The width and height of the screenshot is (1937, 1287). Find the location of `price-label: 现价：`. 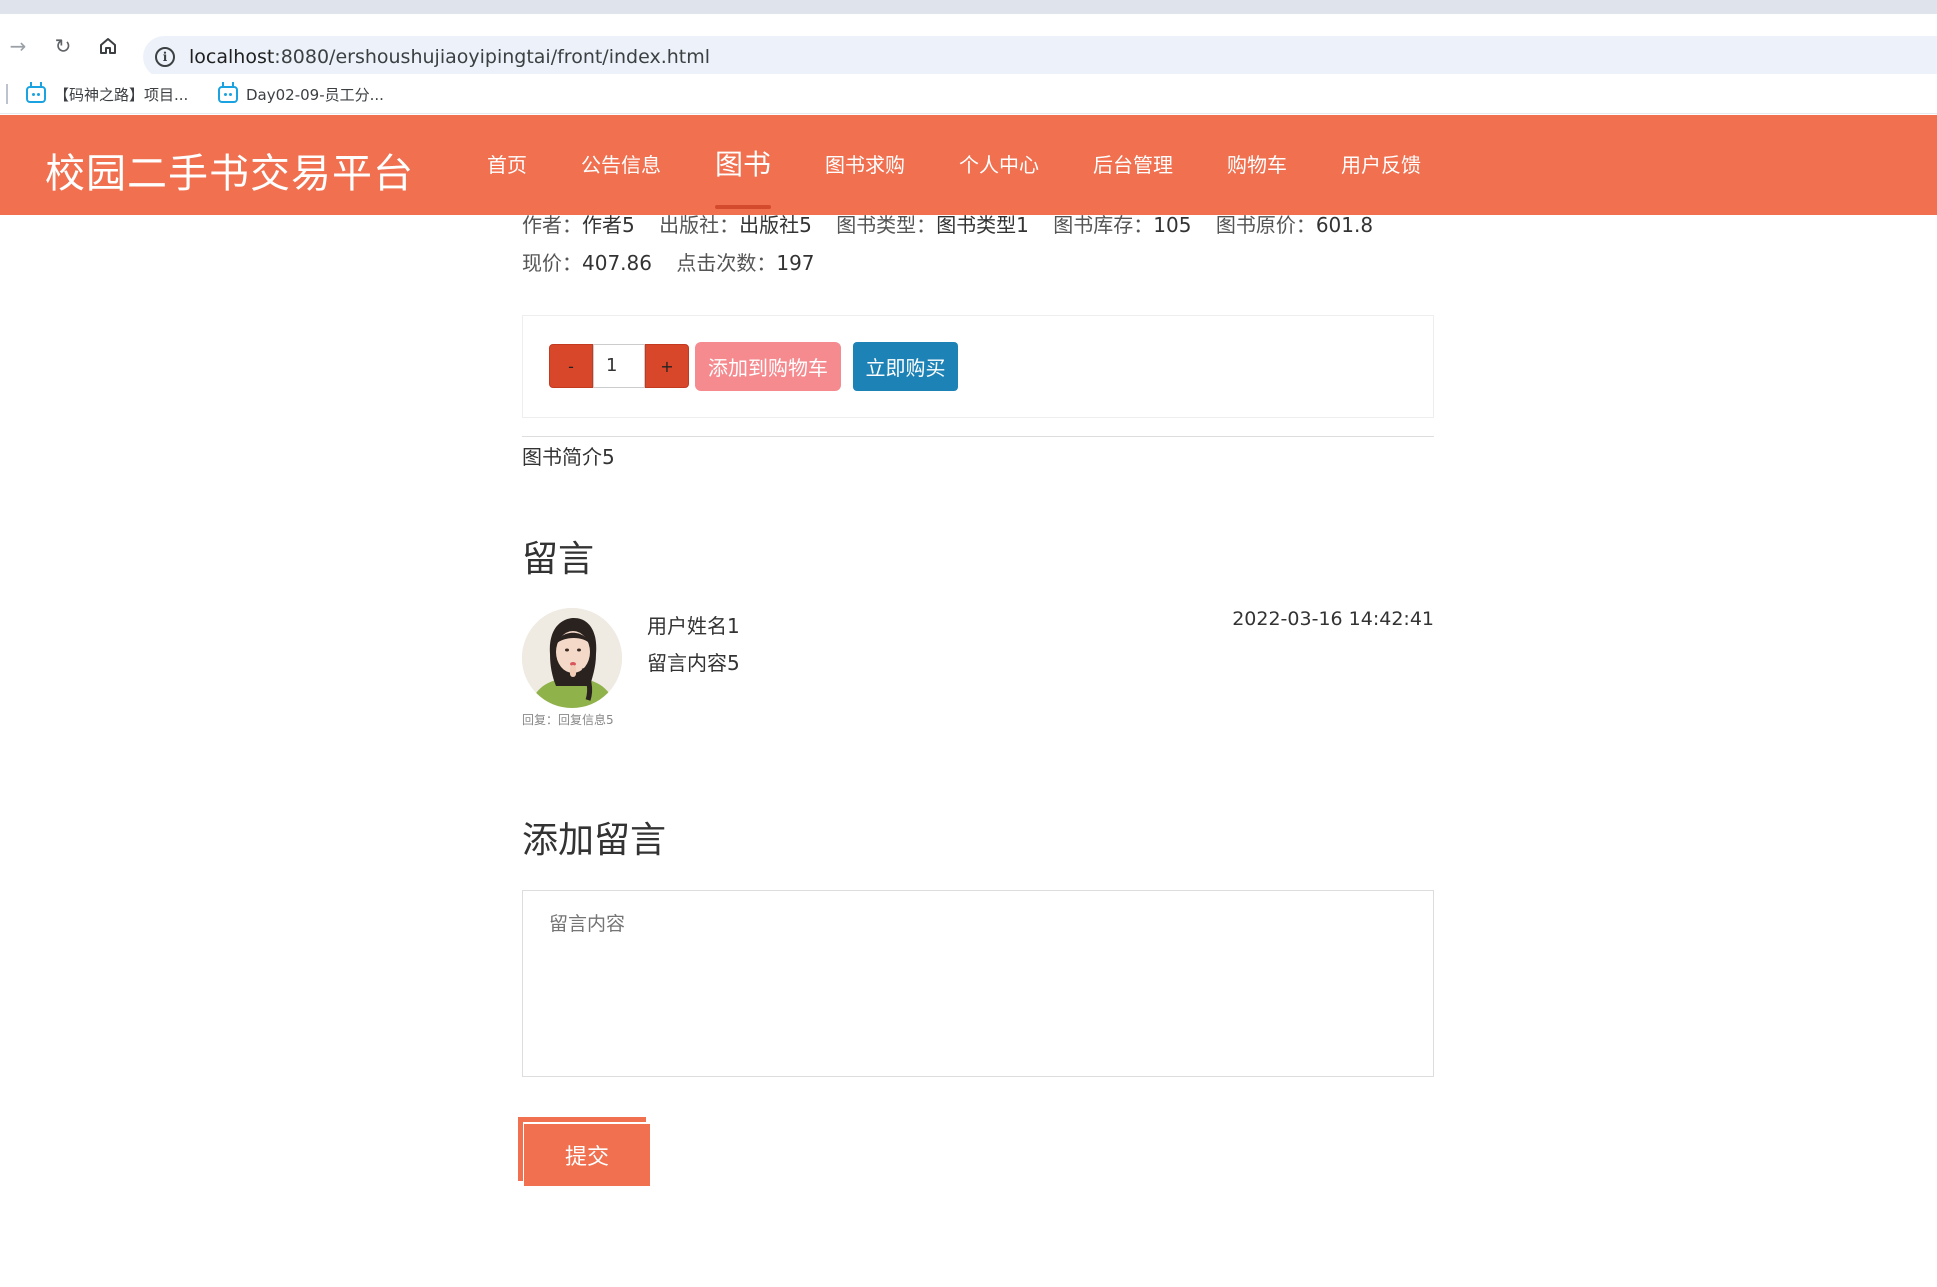

price-label: 现价： is located at coordinates (552, 263).